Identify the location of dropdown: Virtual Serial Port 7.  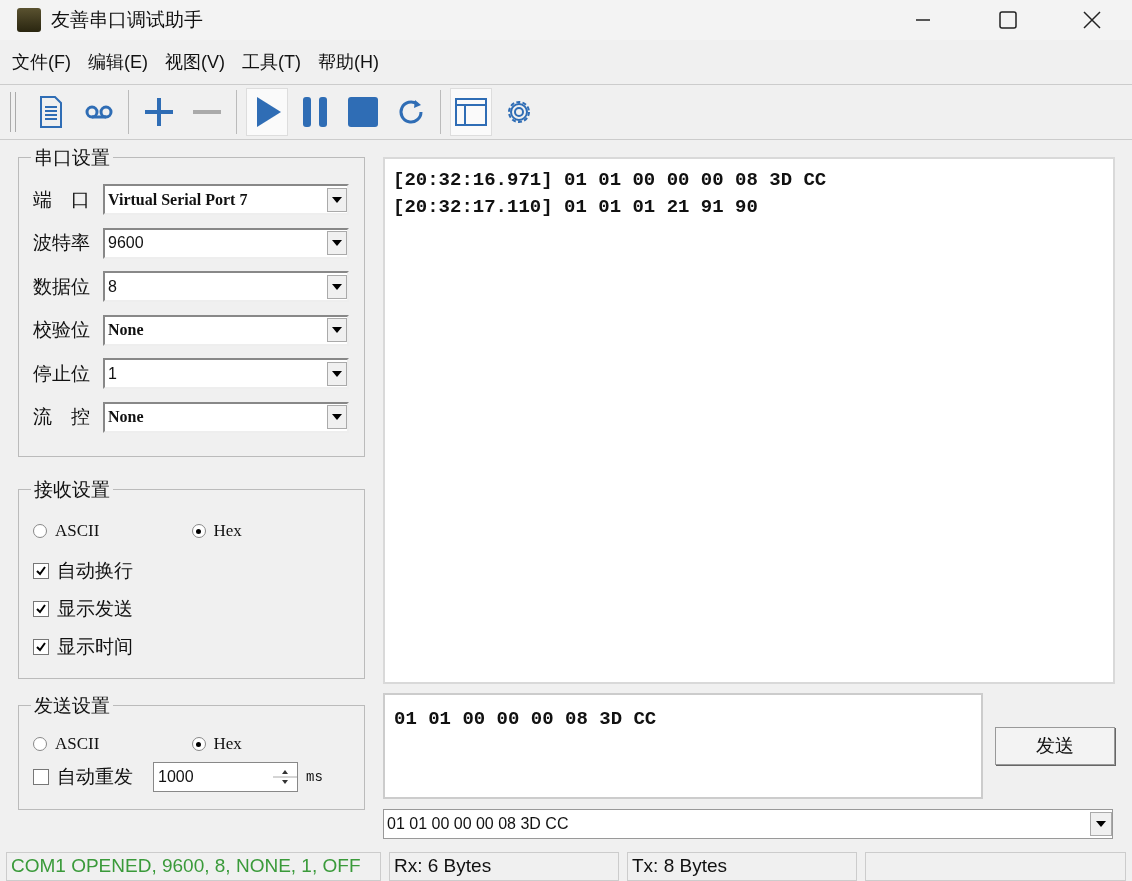
(226, 200).